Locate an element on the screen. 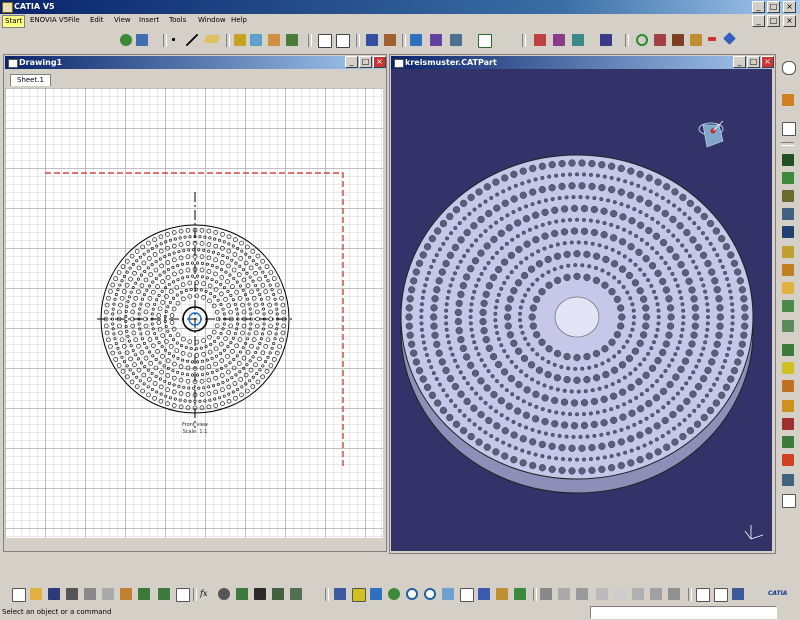 The width and height of the screenshot is (800, 620). pad-icon is located at coordinates (256, 40).